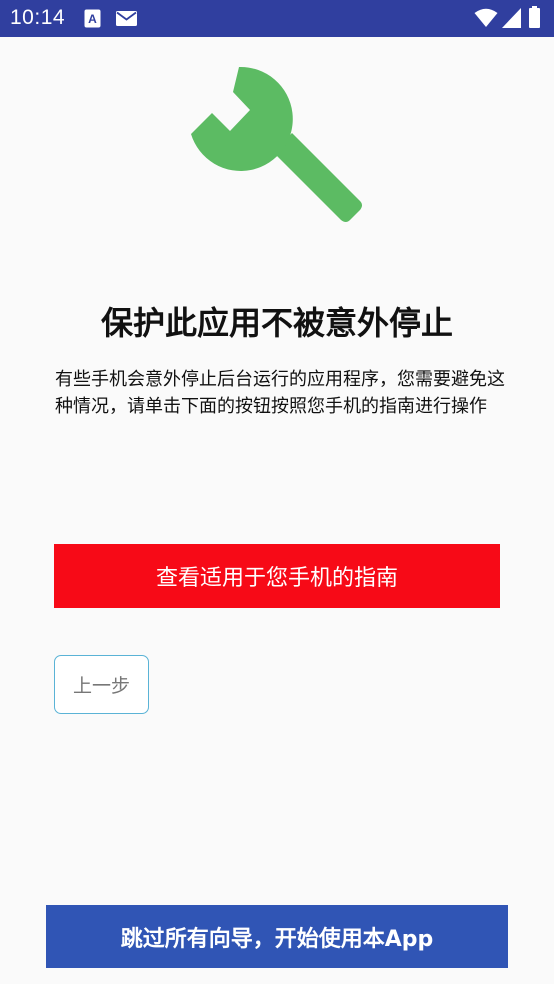 This screenshot has width=554, height=984. What do you see at coordinates (511, 18) in the screenshot?
I see `signal-icon` at bounding box center [511, 18].